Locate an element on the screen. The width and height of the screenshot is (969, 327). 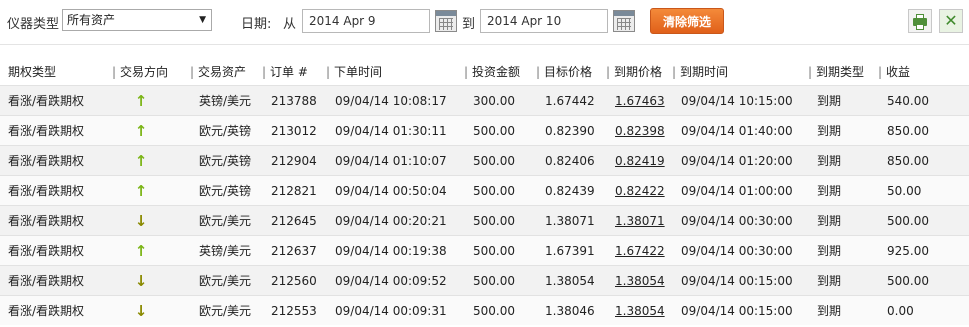
cell-order: 212904 is located at coordinates (294, 160).